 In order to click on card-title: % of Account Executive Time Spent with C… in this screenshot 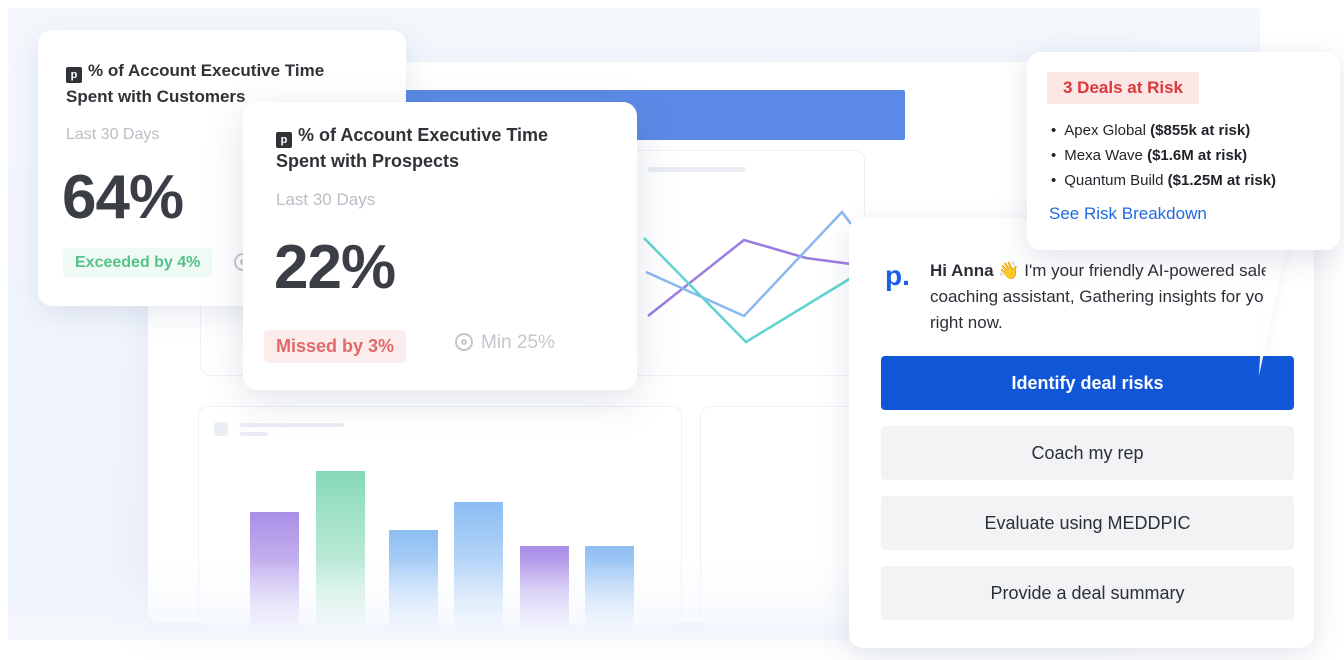, I will do `click(195, 83)`.